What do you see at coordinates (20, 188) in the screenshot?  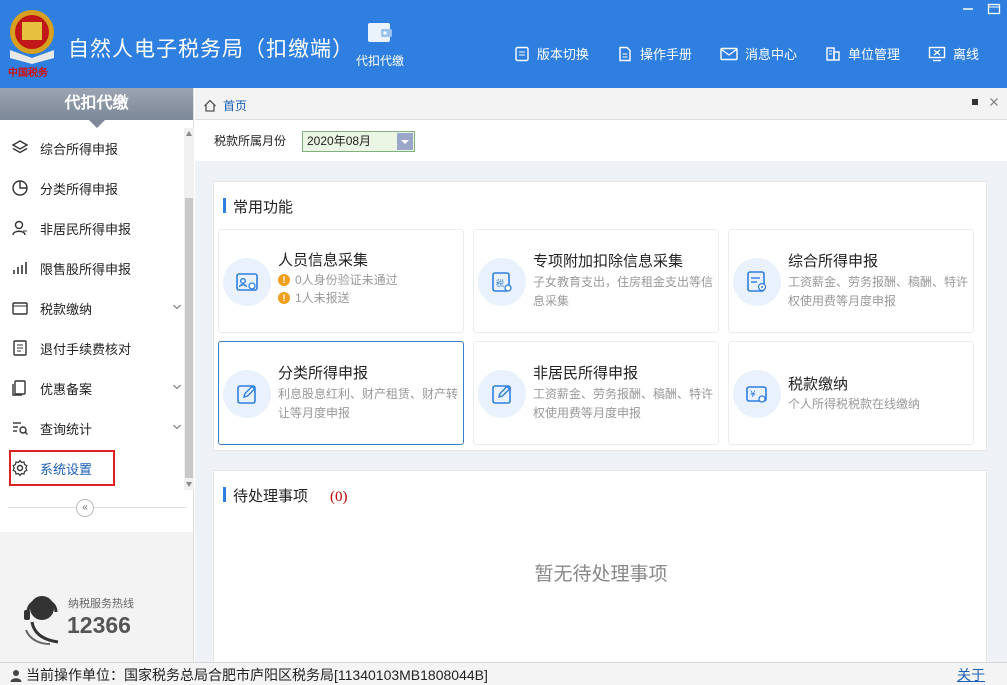 I see `pie-chart-icon` at bounding box center [20, 188].